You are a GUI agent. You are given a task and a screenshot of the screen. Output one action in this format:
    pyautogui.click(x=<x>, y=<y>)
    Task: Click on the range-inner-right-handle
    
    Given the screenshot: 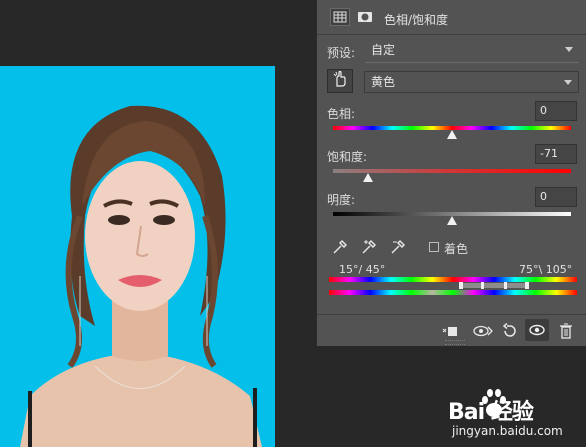 What is the action you would take?
    pyautogui.click(x=505, y=285)
    